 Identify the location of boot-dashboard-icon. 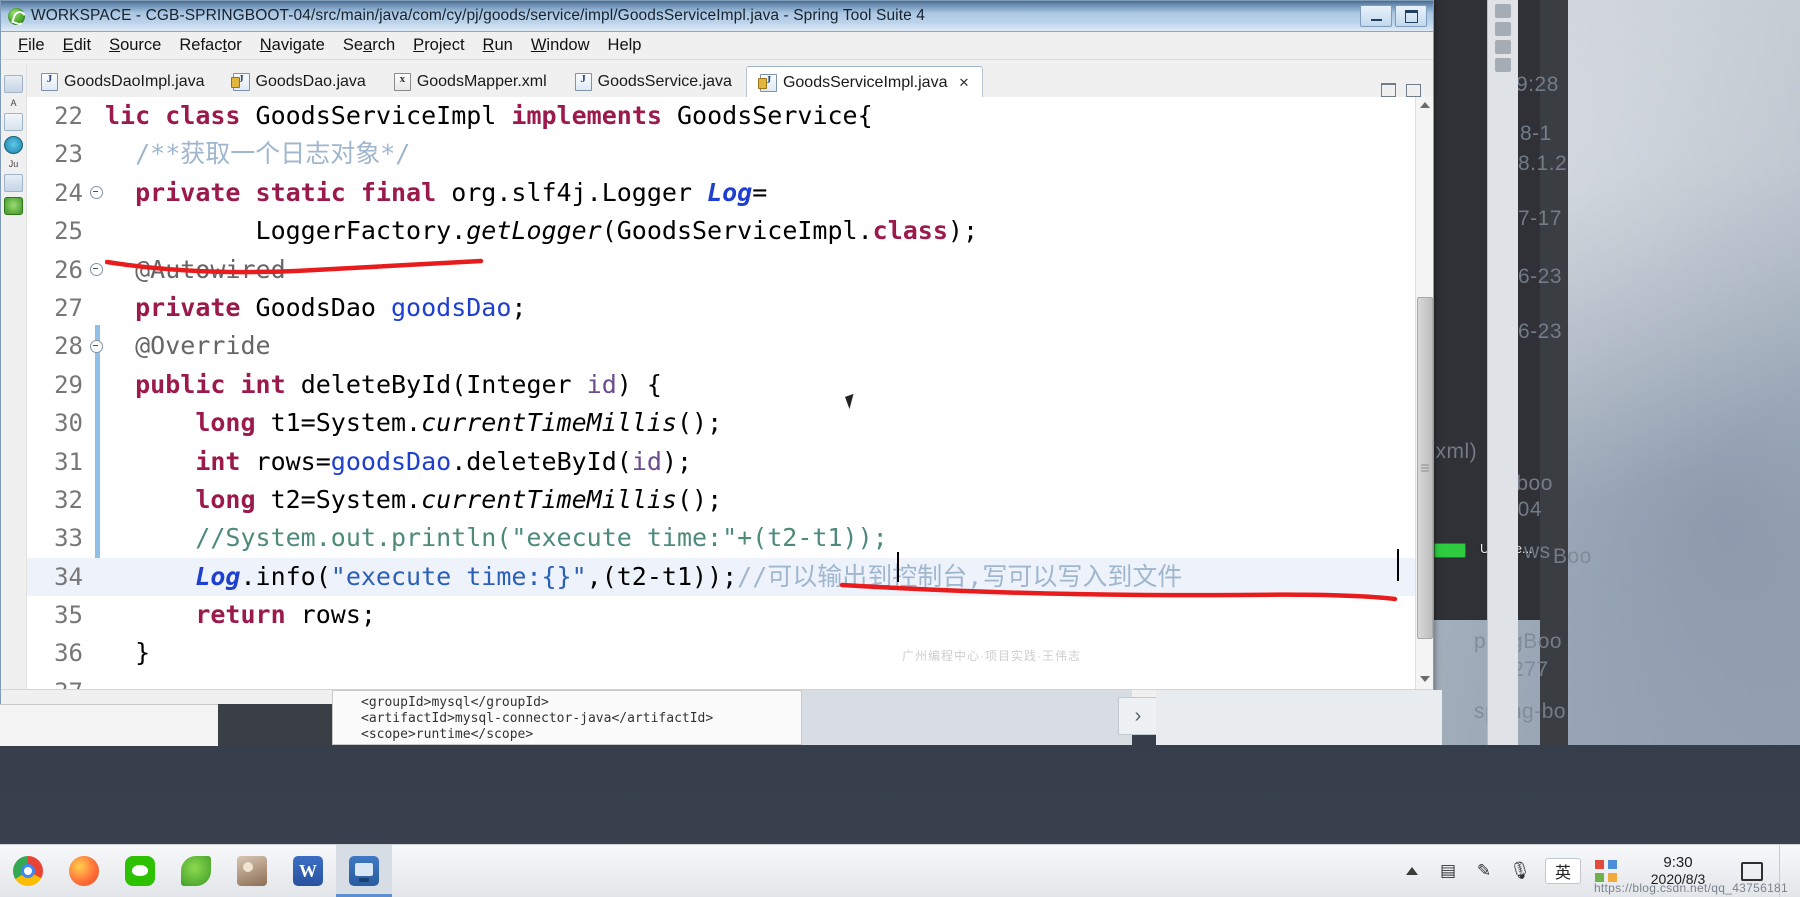
(13, 122).